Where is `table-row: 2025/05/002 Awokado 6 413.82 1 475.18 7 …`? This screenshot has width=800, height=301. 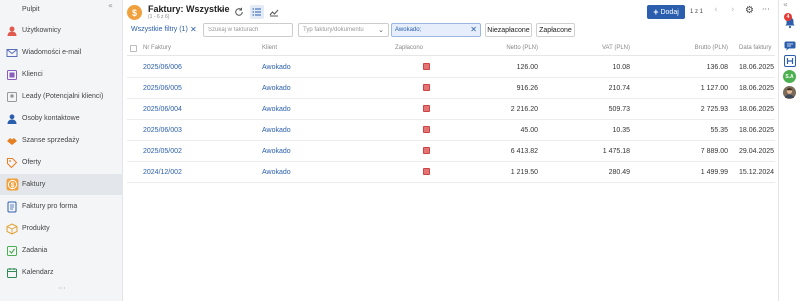 table-row: 2025/05/002 Awokado 6 413.82 1 475.18 7 … is located at coordinates (451, 151).